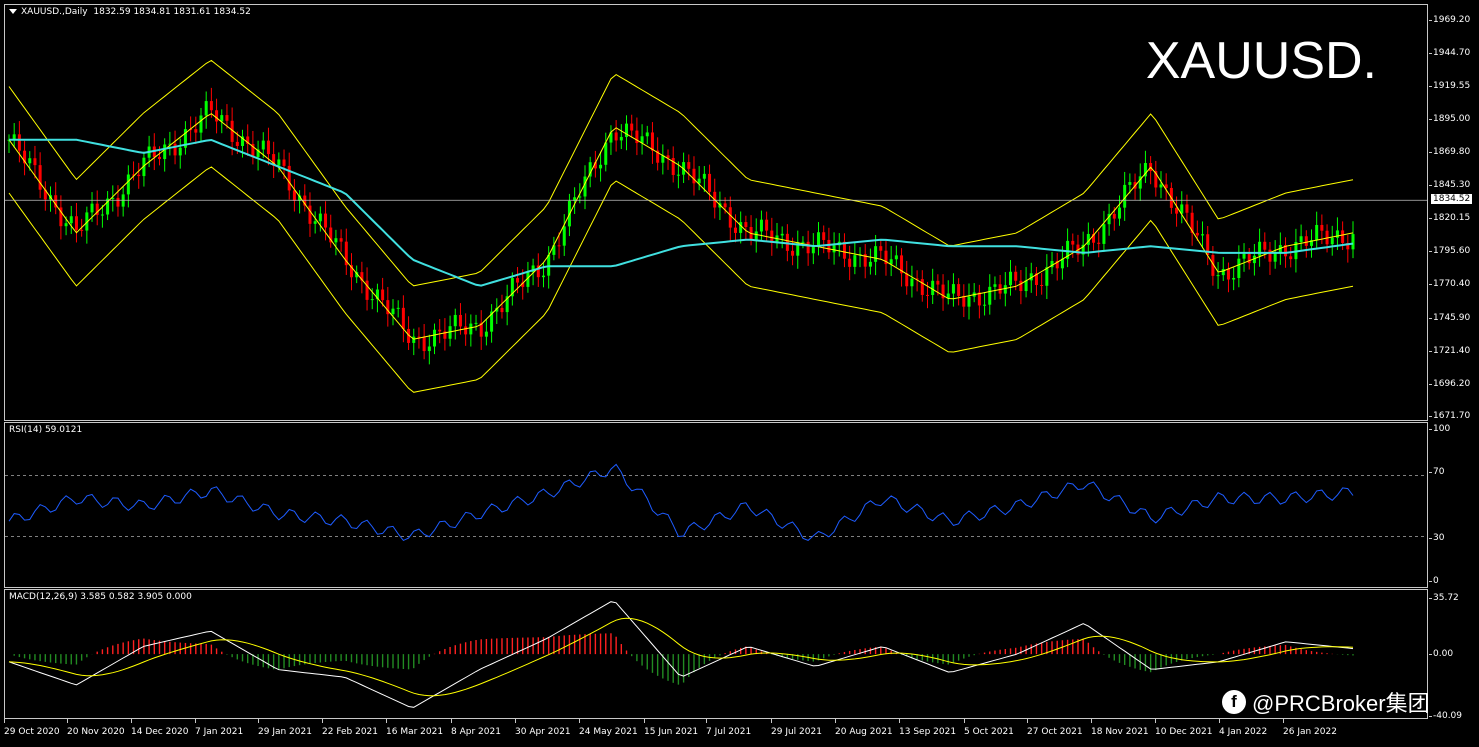  I want to click on time-label: 7 Jan 2021, so click(219, 728).